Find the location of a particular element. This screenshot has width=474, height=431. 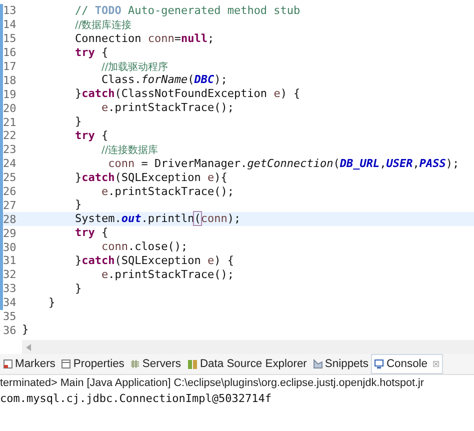

line-number: 22 is located at coordinates (10, 135).